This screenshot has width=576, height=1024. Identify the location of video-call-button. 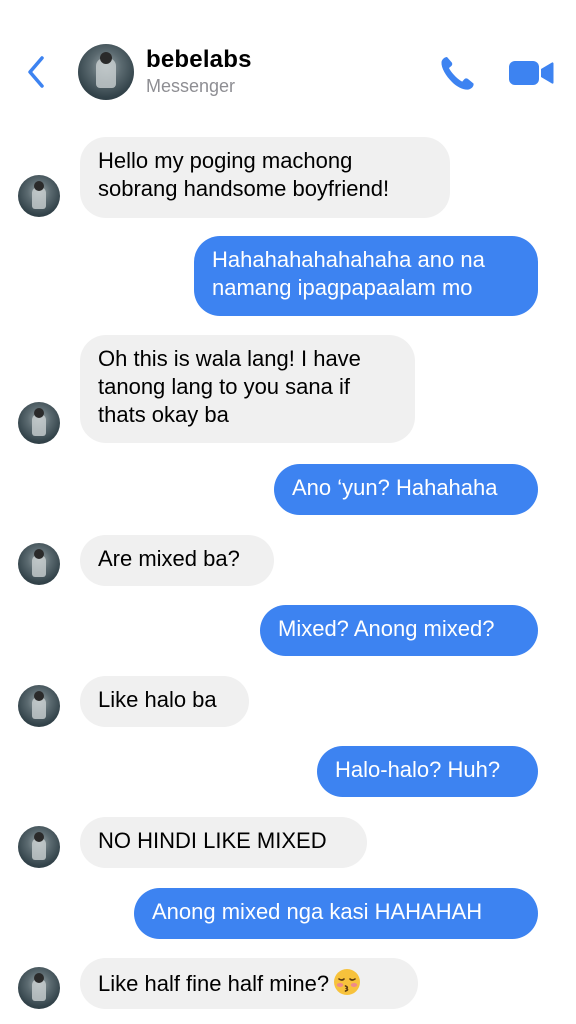
(531, 73).